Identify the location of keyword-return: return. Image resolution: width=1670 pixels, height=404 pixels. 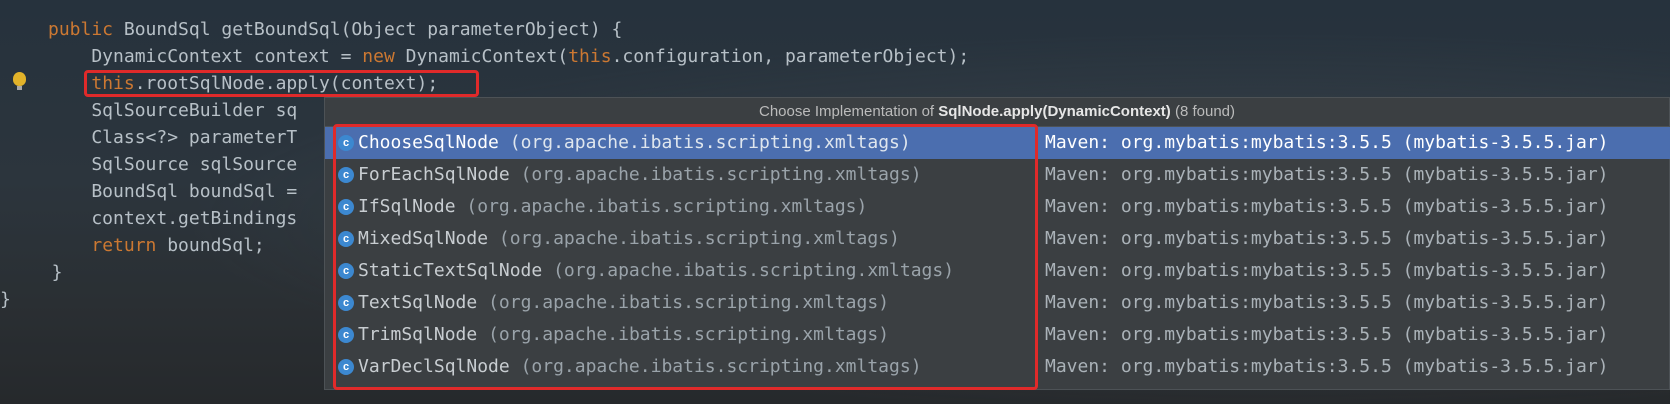
(129, 245).